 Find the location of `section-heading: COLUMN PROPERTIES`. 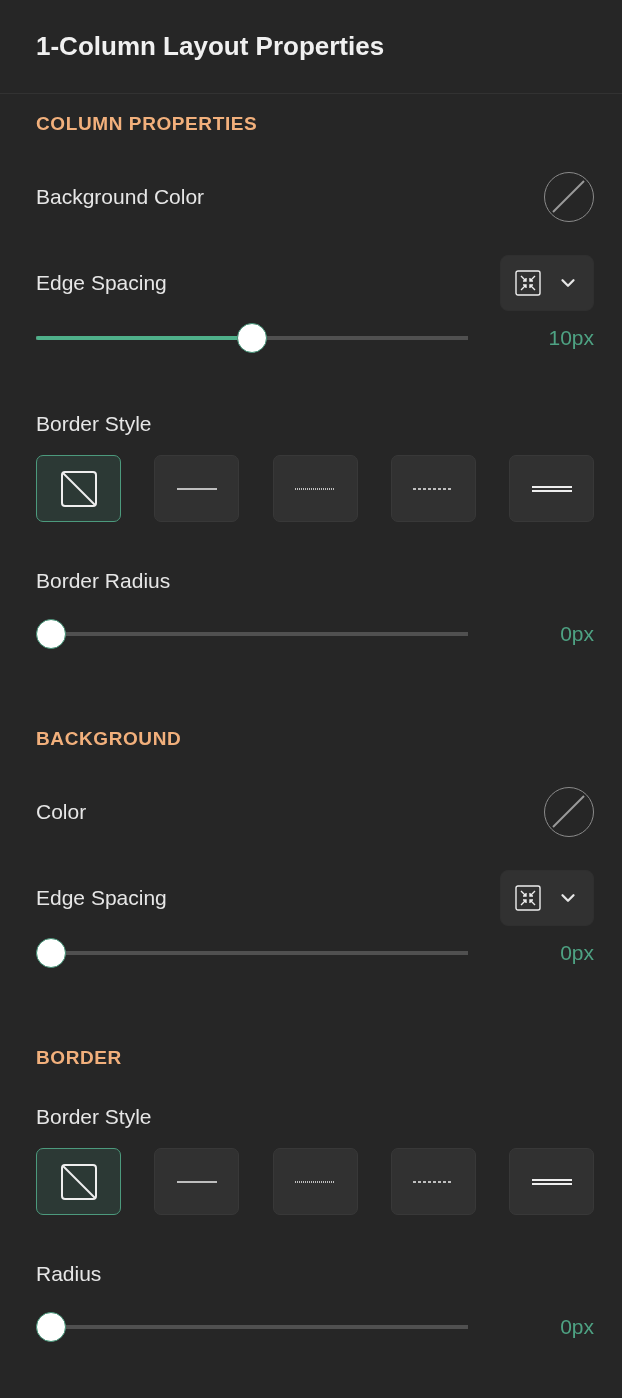

section-heading: COLUMN PROPERTIES is located at coordinates (147, 124).